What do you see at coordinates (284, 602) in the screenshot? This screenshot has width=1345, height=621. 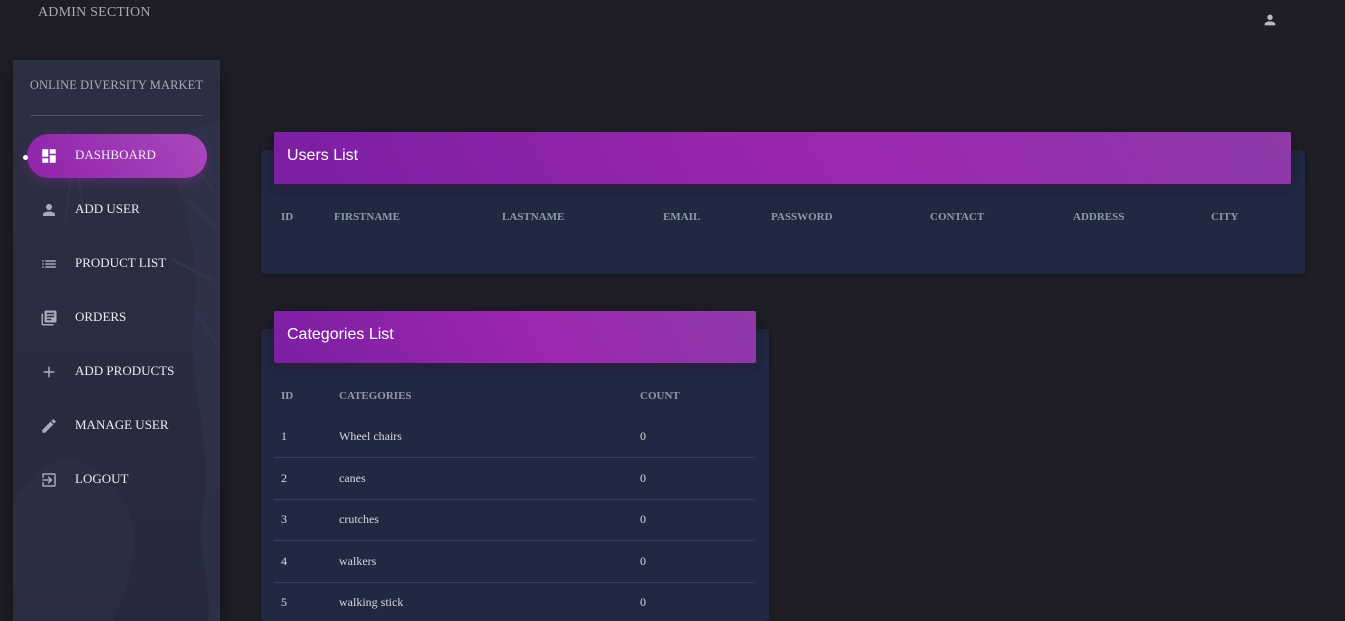 I see `category-id: 5` at bounding box center [284, 602].